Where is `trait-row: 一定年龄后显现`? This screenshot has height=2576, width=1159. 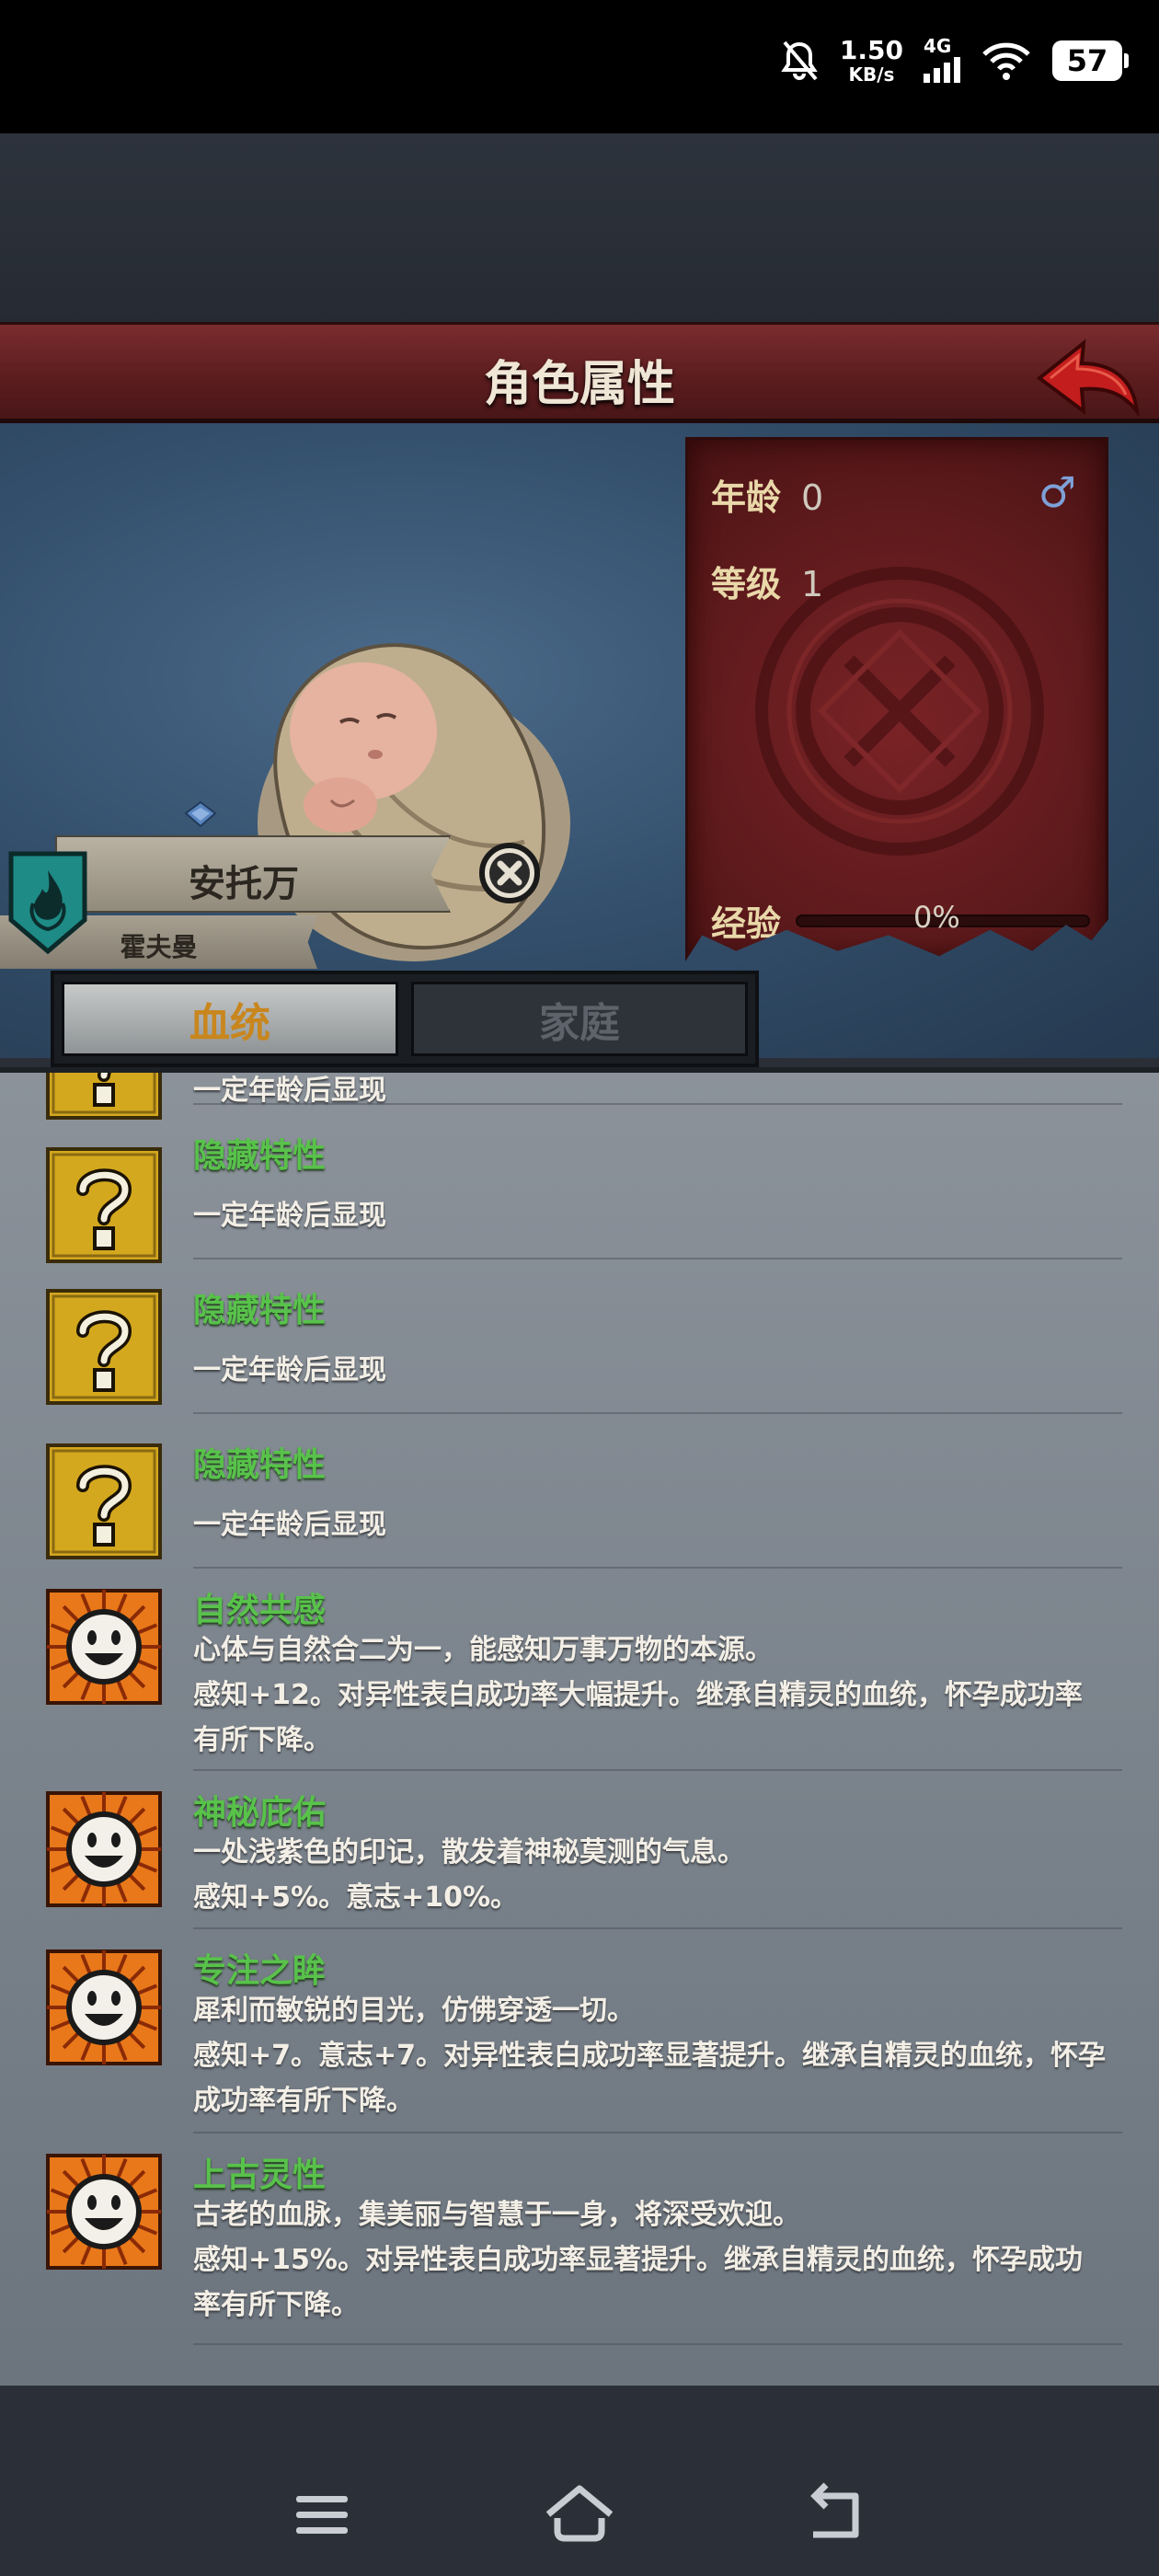 trait-row: 一定年龄后显现 is located at coordinates (579, 1096).